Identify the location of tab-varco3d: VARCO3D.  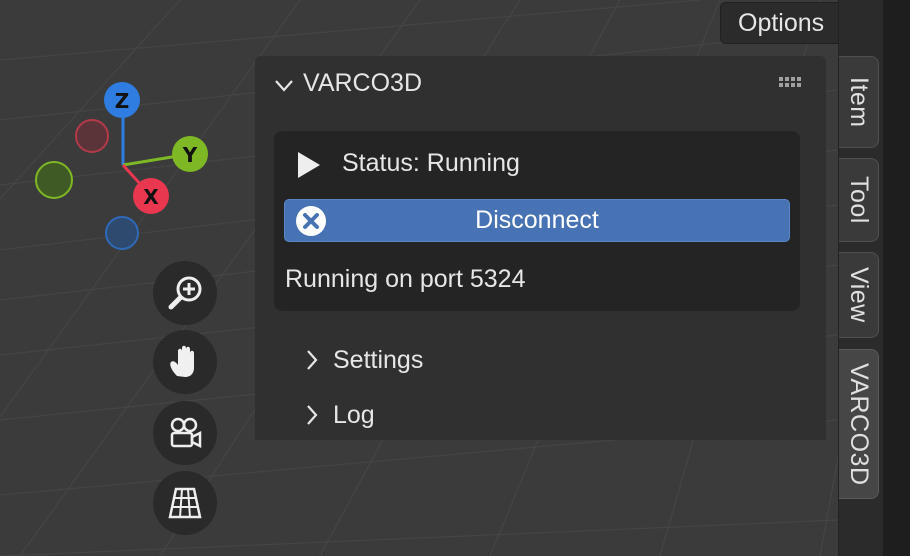
(859, 424).